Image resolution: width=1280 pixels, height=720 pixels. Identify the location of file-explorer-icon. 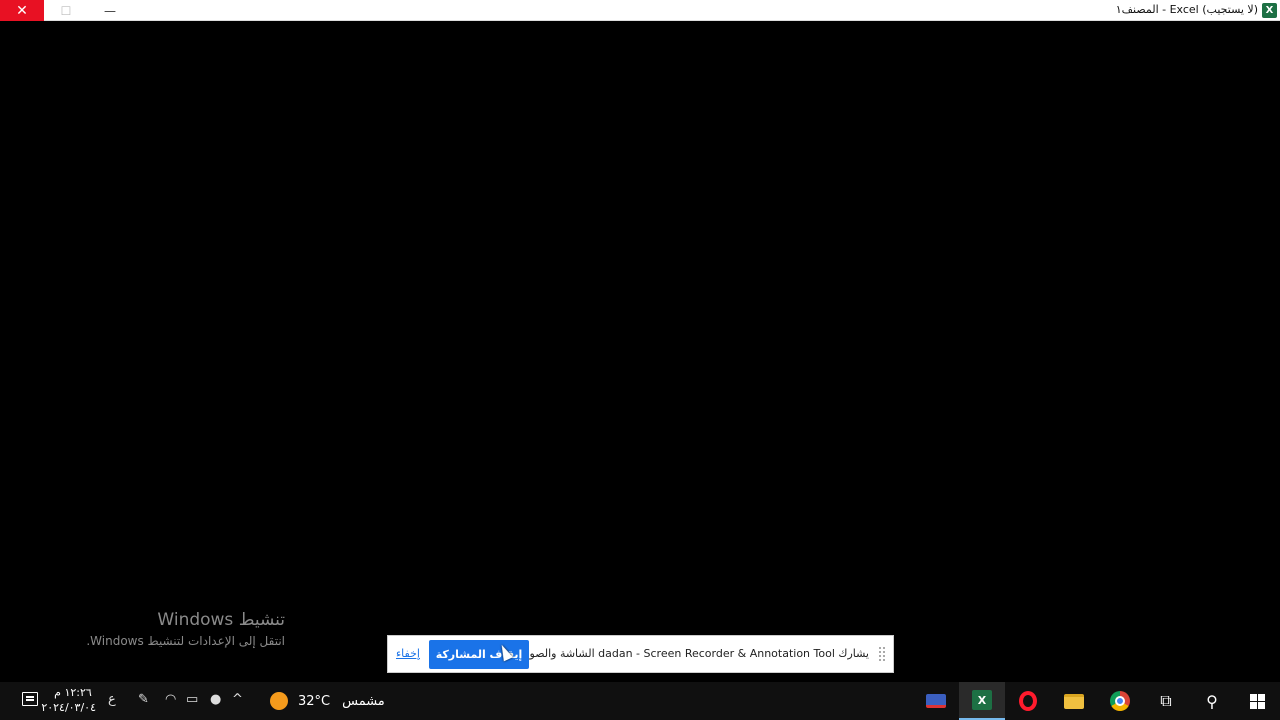
(1074, 701).